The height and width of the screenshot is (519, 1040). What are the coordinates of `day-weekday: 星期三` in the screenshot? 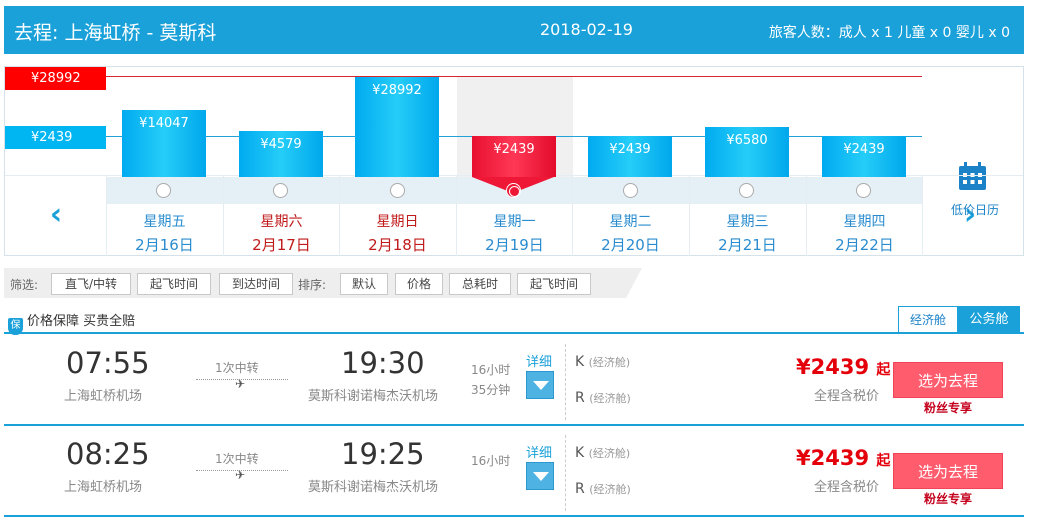 It's located at (747, 221).